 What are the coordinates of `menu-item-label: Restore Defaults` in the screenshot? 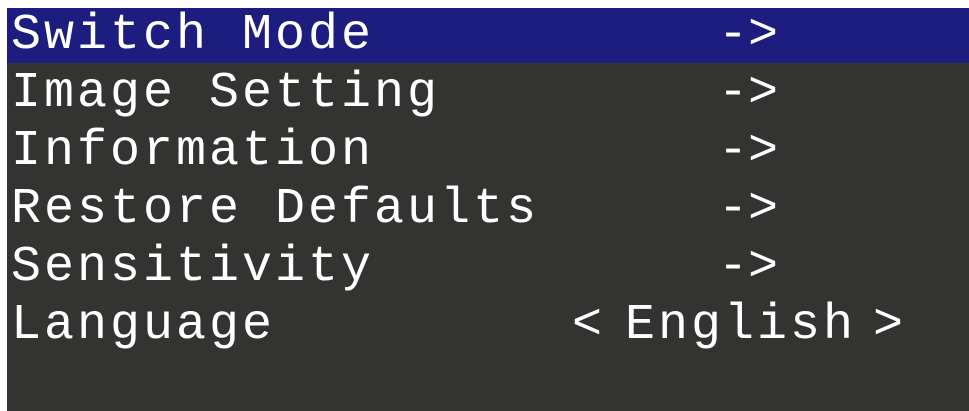 It's located at (275, 209).